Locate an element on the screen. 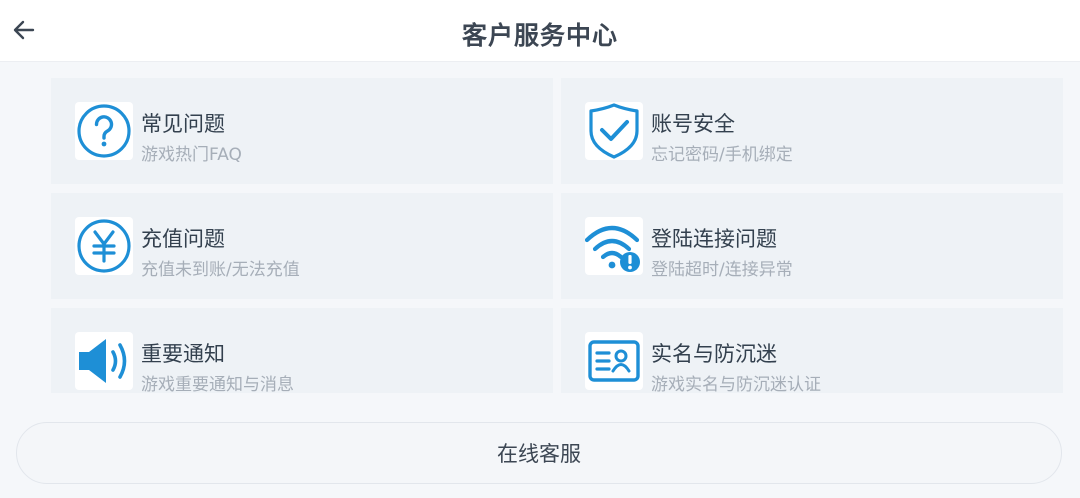  account-security-card: 账号安全 忘记密码/手机绑定 is located at coordinates (812, 131).